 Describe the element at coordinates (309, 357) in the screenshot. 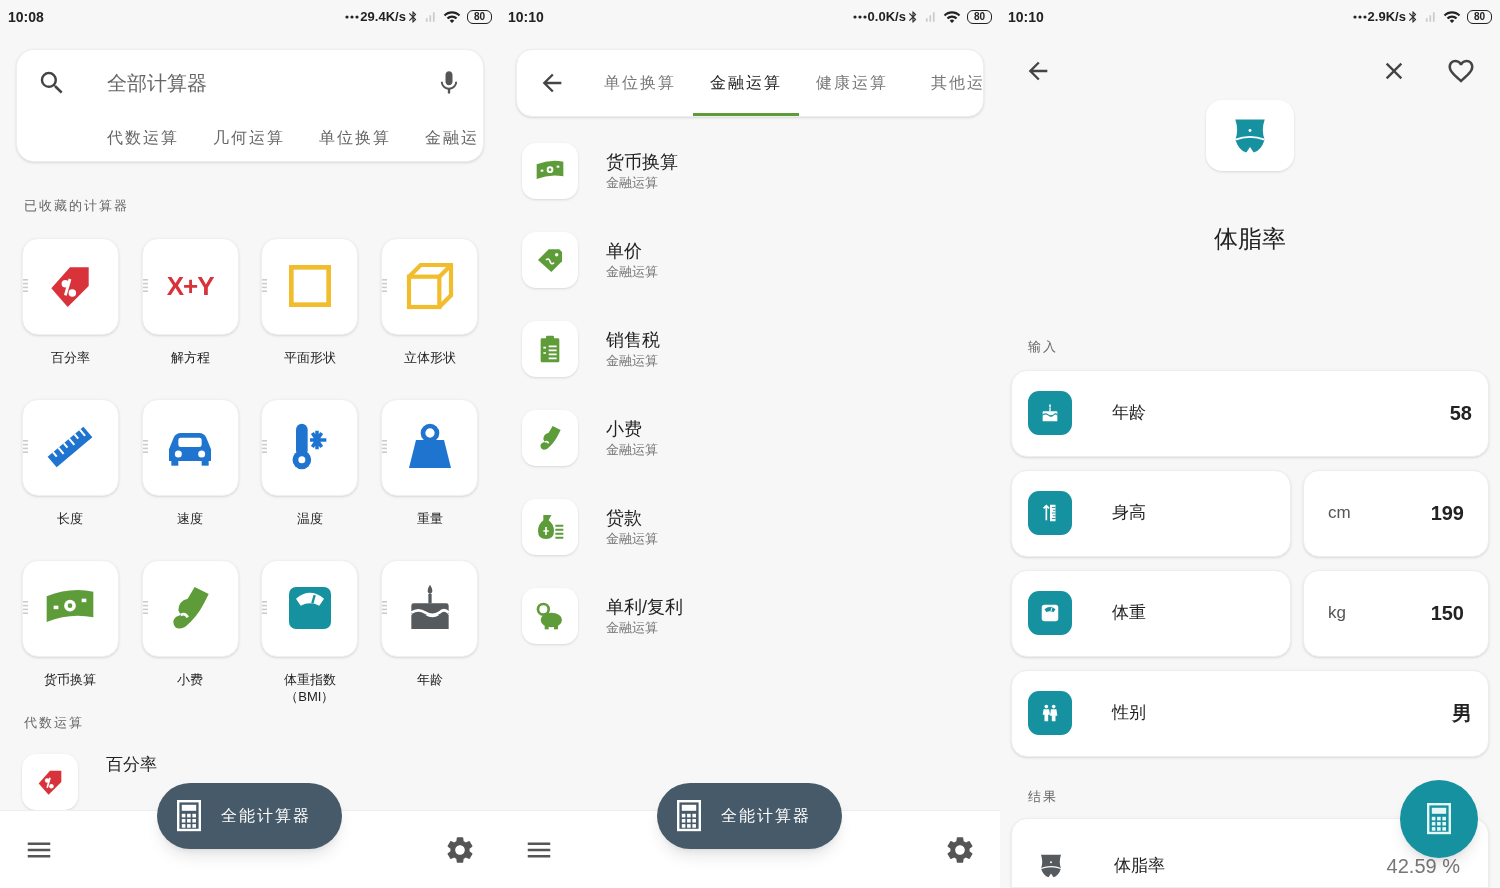

I see `calculator-label: 平面形状` at that location.